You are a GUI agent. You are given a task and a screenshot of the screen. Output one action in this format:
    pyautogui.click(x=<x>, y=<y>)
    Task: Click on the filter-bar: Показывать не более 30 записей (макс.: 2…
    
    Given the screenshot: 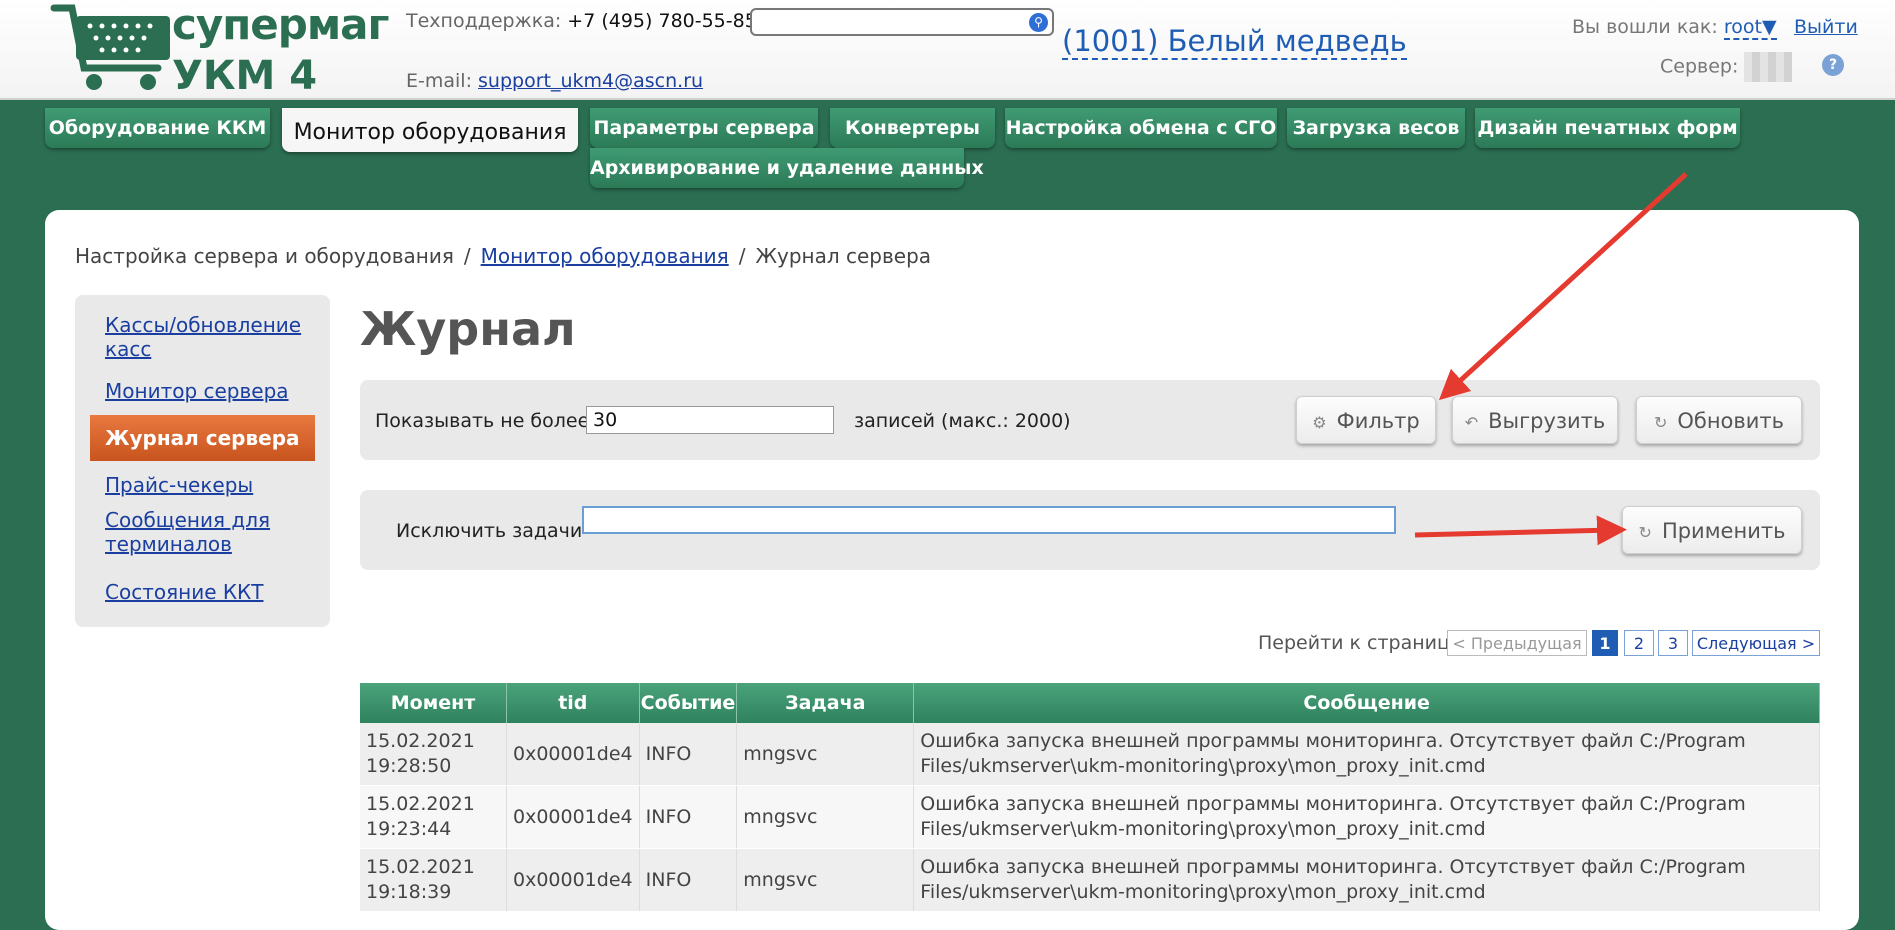 What is the action you would take?
    pyautogui.click(x=1090, y=420)
    